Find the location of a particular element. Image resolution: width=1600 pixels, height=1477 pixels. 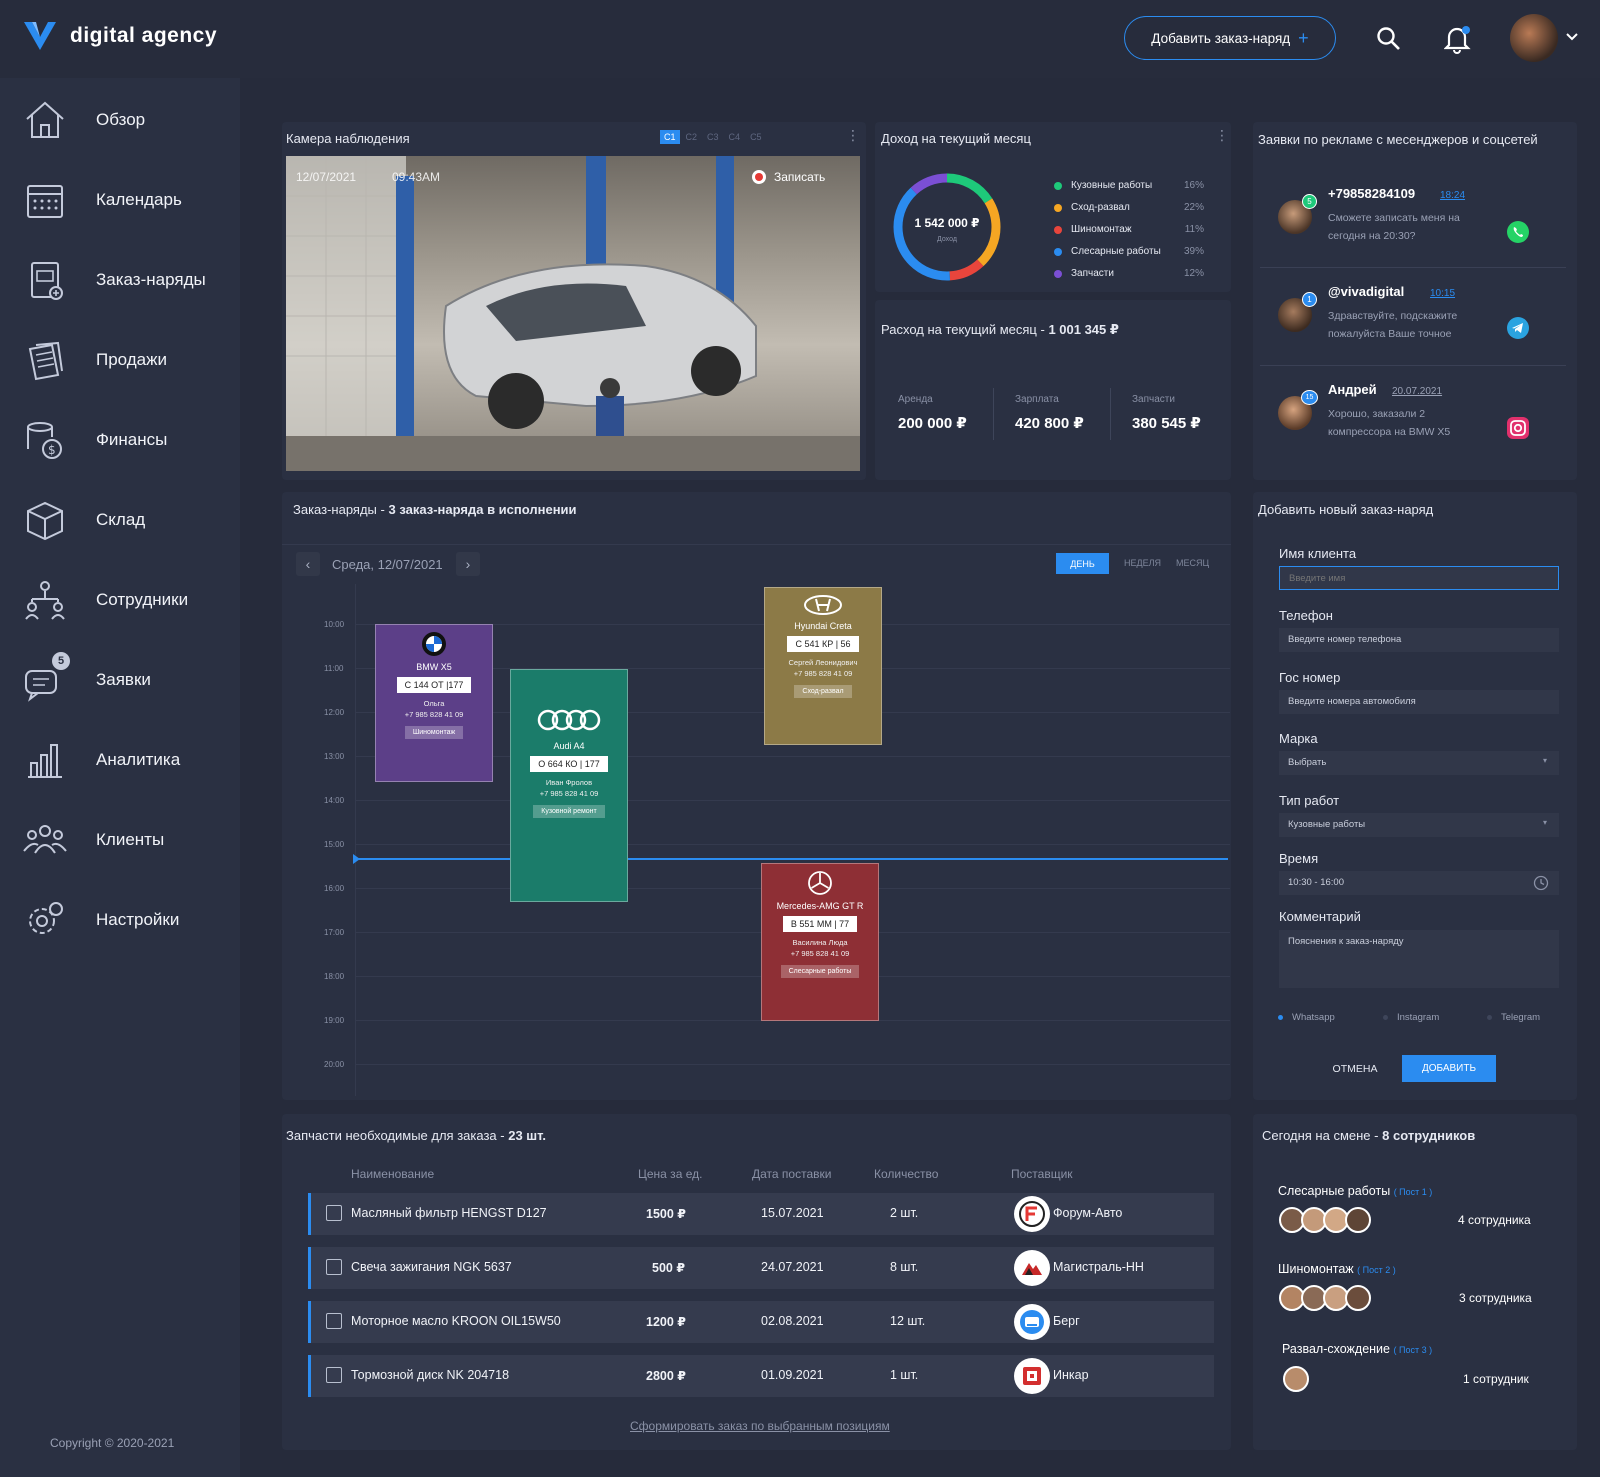

submit-button: ДОБАВИТЬ is located at coordinates (1449, 1068).